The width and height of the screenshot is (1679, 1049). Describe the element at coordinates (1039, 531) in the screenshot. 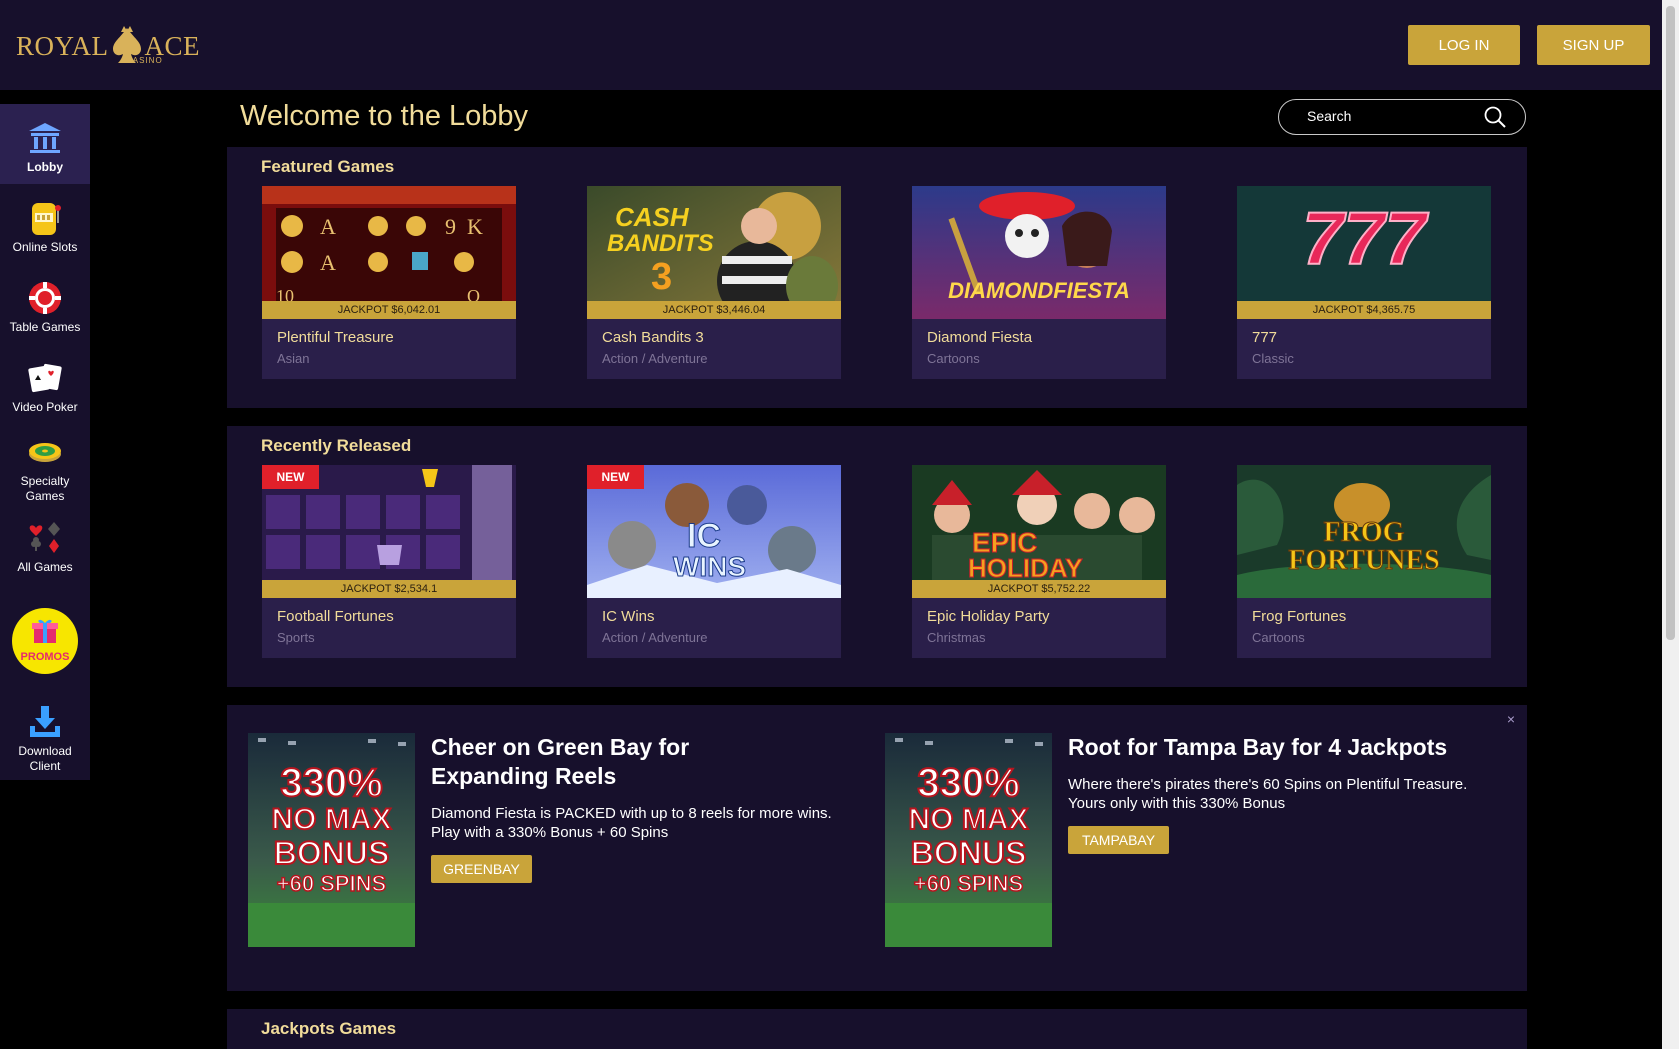

I see `game-thumbnail: EPIC HOLIDAY` at that location.